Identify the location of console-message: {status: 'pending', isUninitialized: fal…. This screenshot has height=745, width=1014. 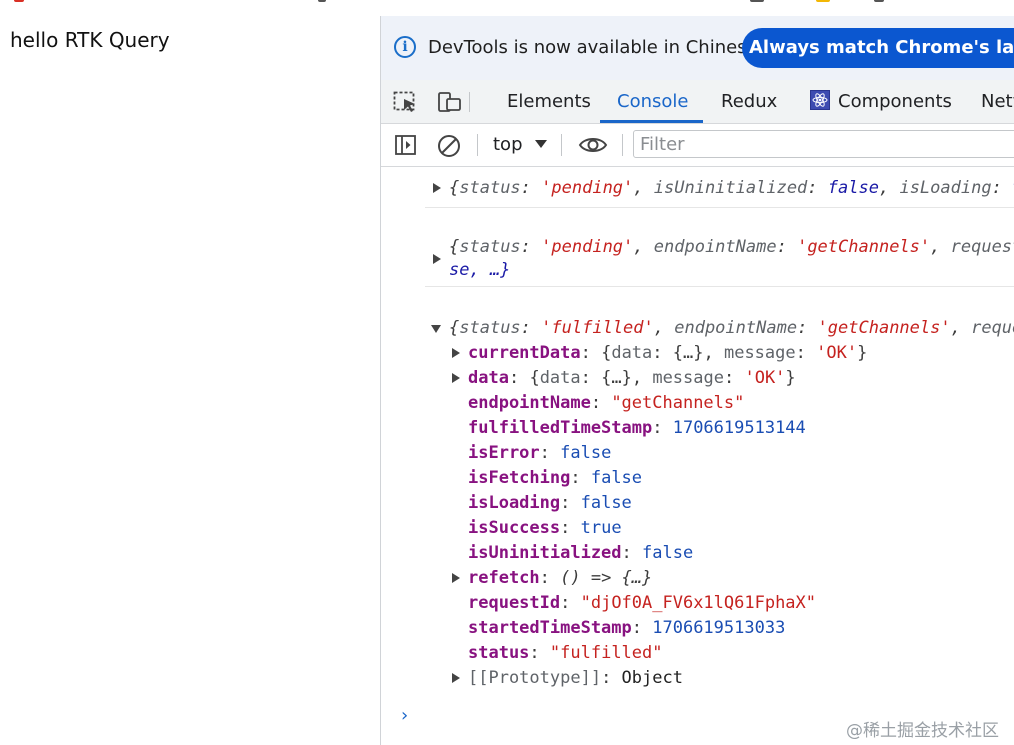
(731, 188).